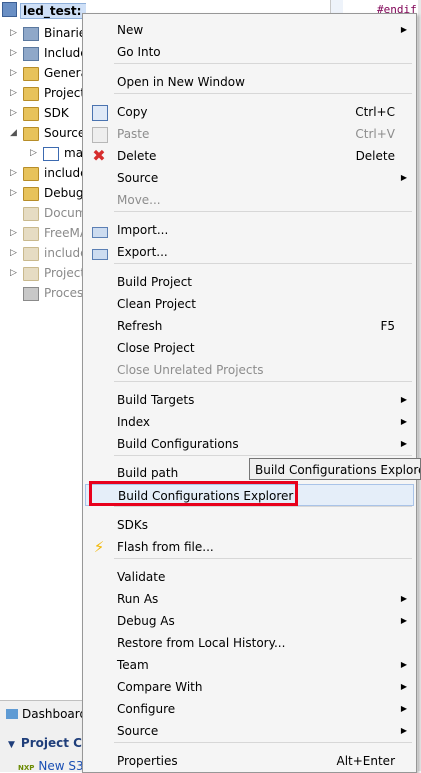  I want to click on menu-item-copy: Copy Ctrl+C, so click(249, 112).